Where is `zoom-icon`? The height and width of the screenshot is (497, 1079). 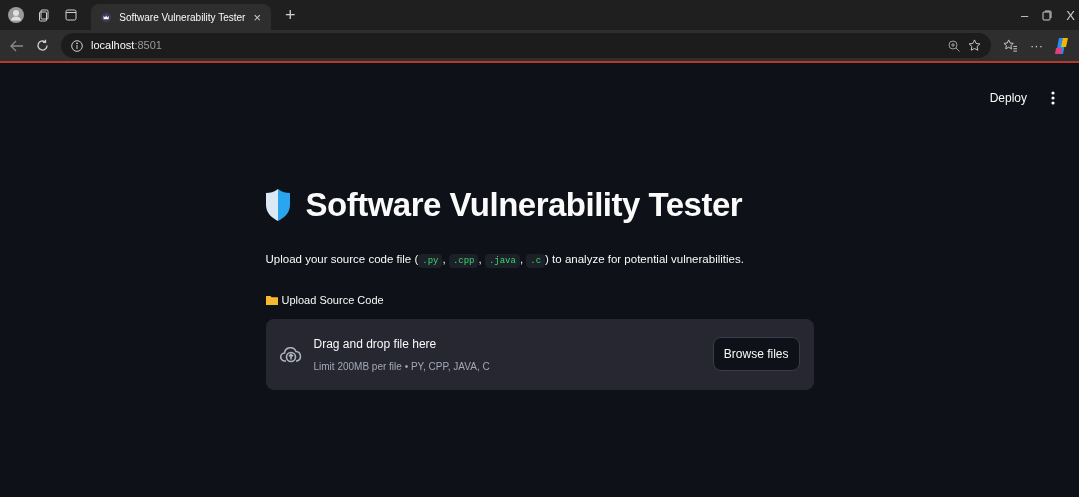 zoom-icon is located at coordinates (954, 45).